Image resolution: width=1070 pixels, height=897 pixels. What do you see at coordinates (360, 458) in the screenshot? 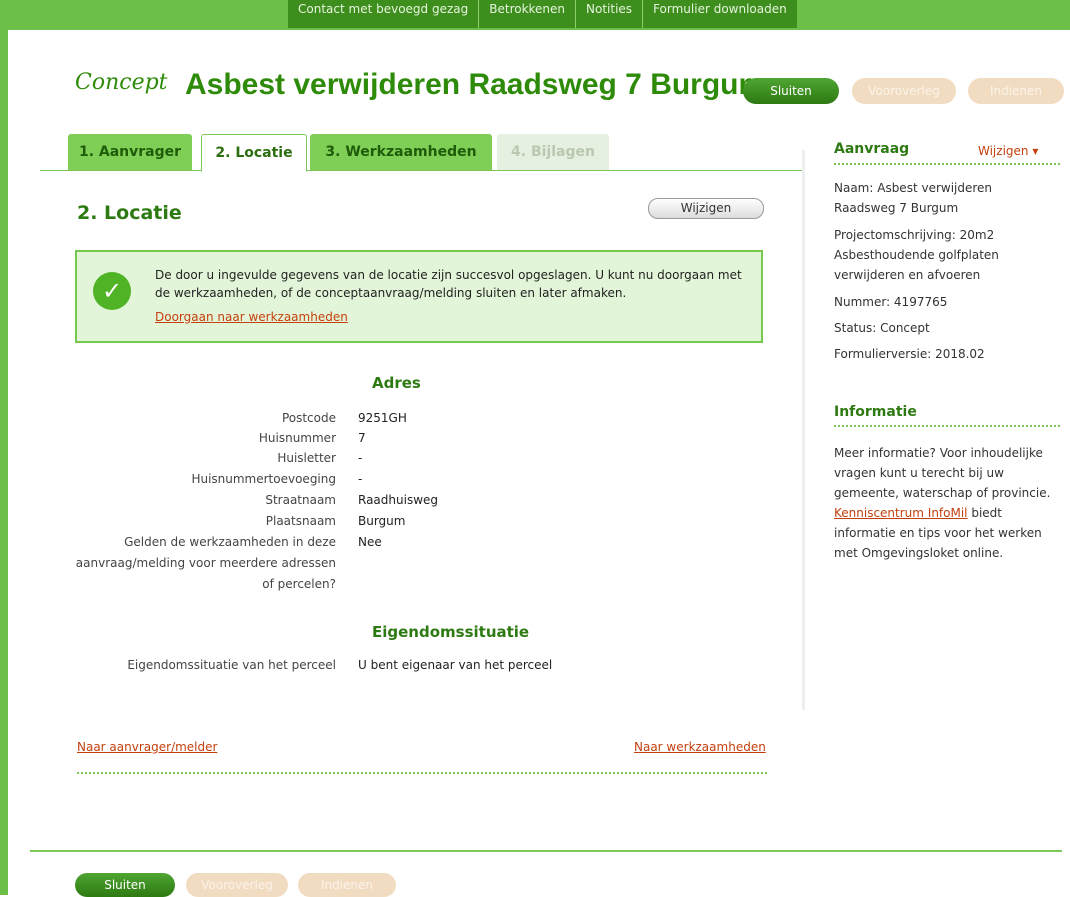
I see `value-huisletter: -` at bounding box center [360, 458].